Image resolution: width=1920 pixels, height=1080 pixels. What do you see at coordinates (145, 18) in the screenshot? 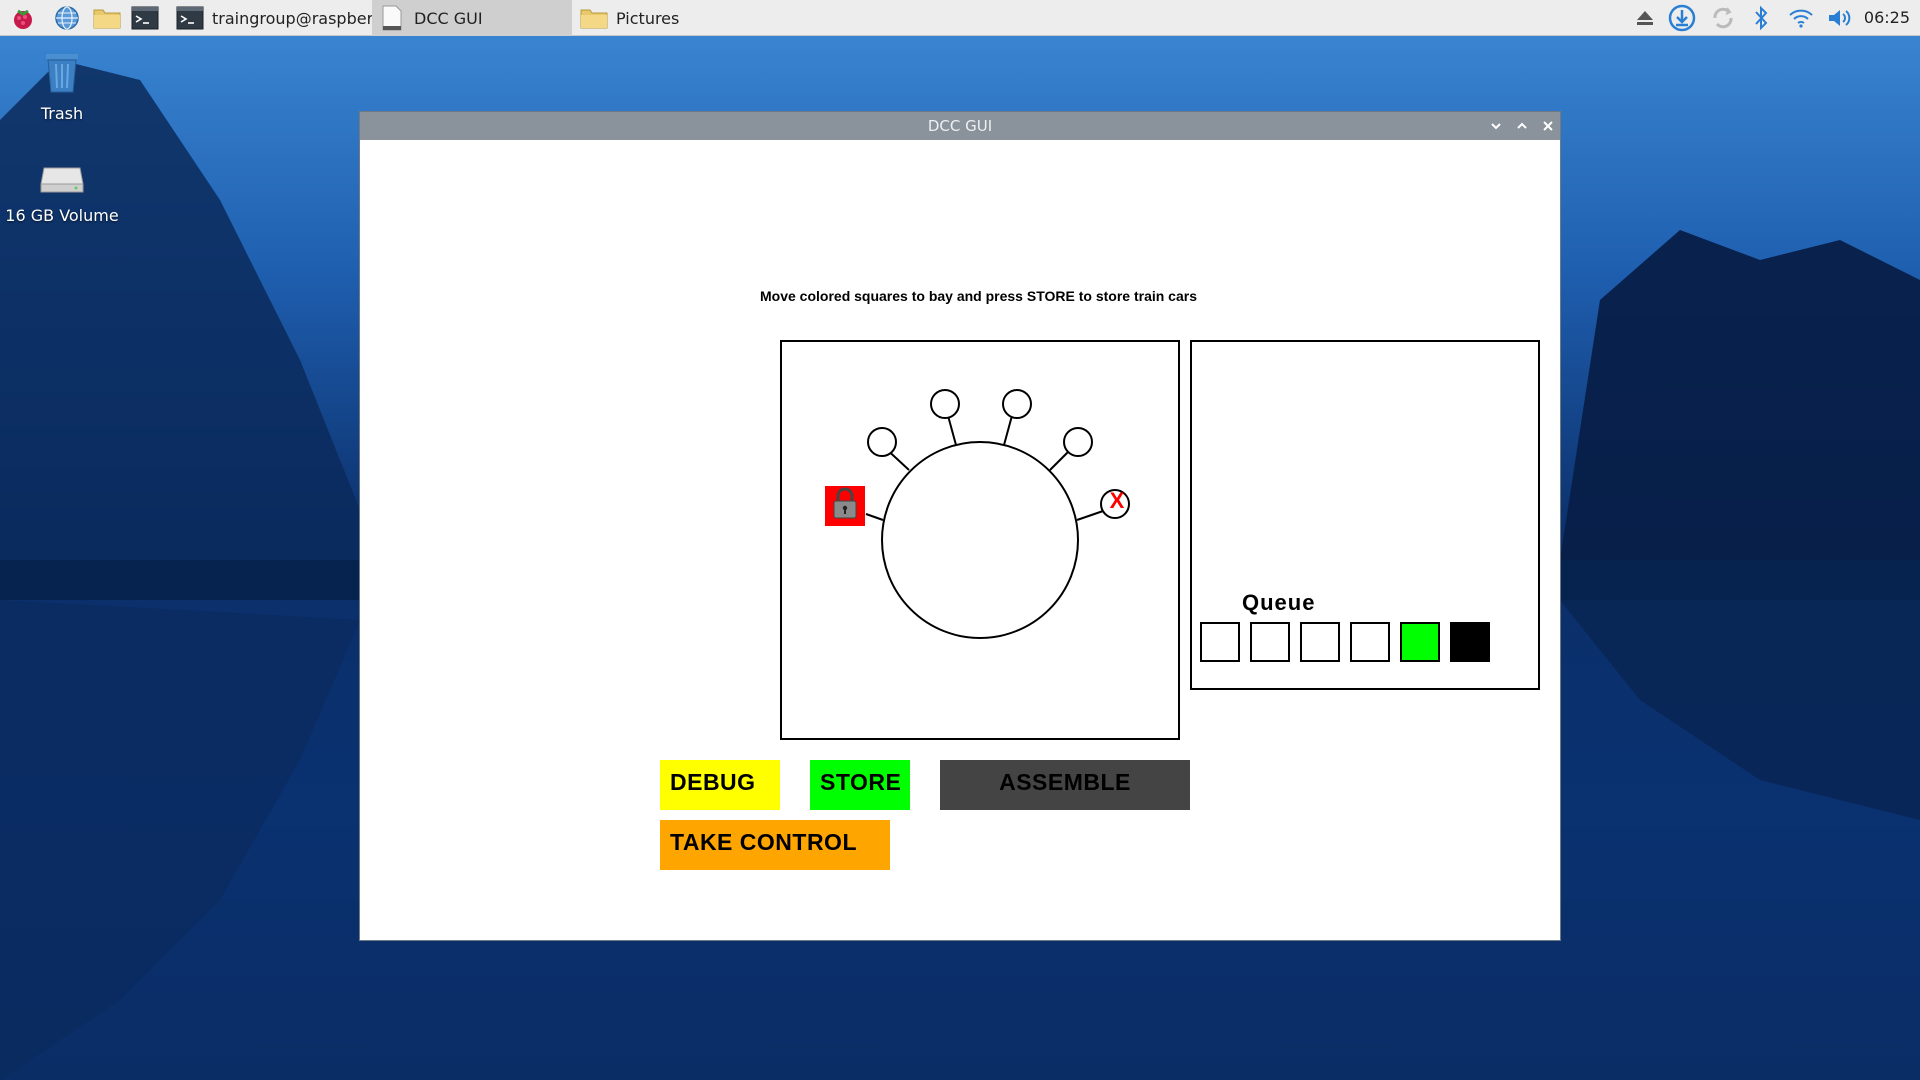
I see `terminal-launcher-icon` at bounding box center [145, 18].